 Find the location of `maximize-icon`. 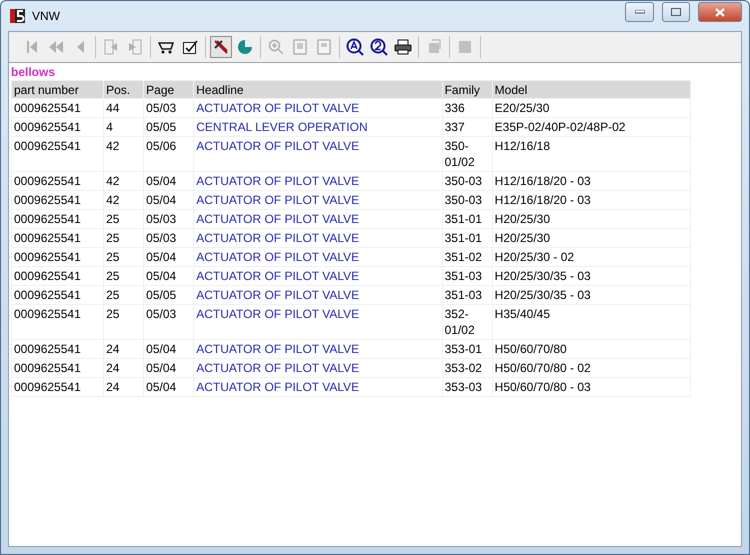

maximize-icon is located at coordinates (676, 12).